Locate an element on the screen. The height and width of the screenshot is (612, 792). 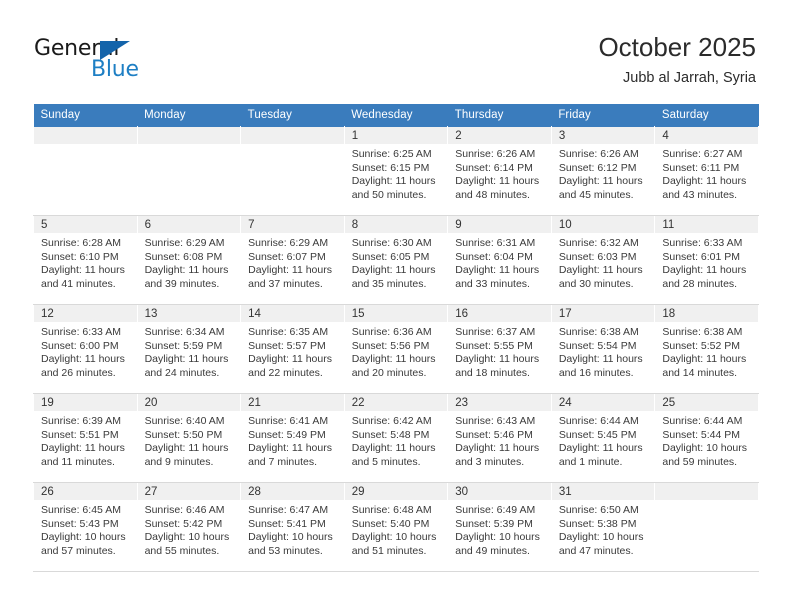
day-number: 19 is located at coordinates (85, 402).